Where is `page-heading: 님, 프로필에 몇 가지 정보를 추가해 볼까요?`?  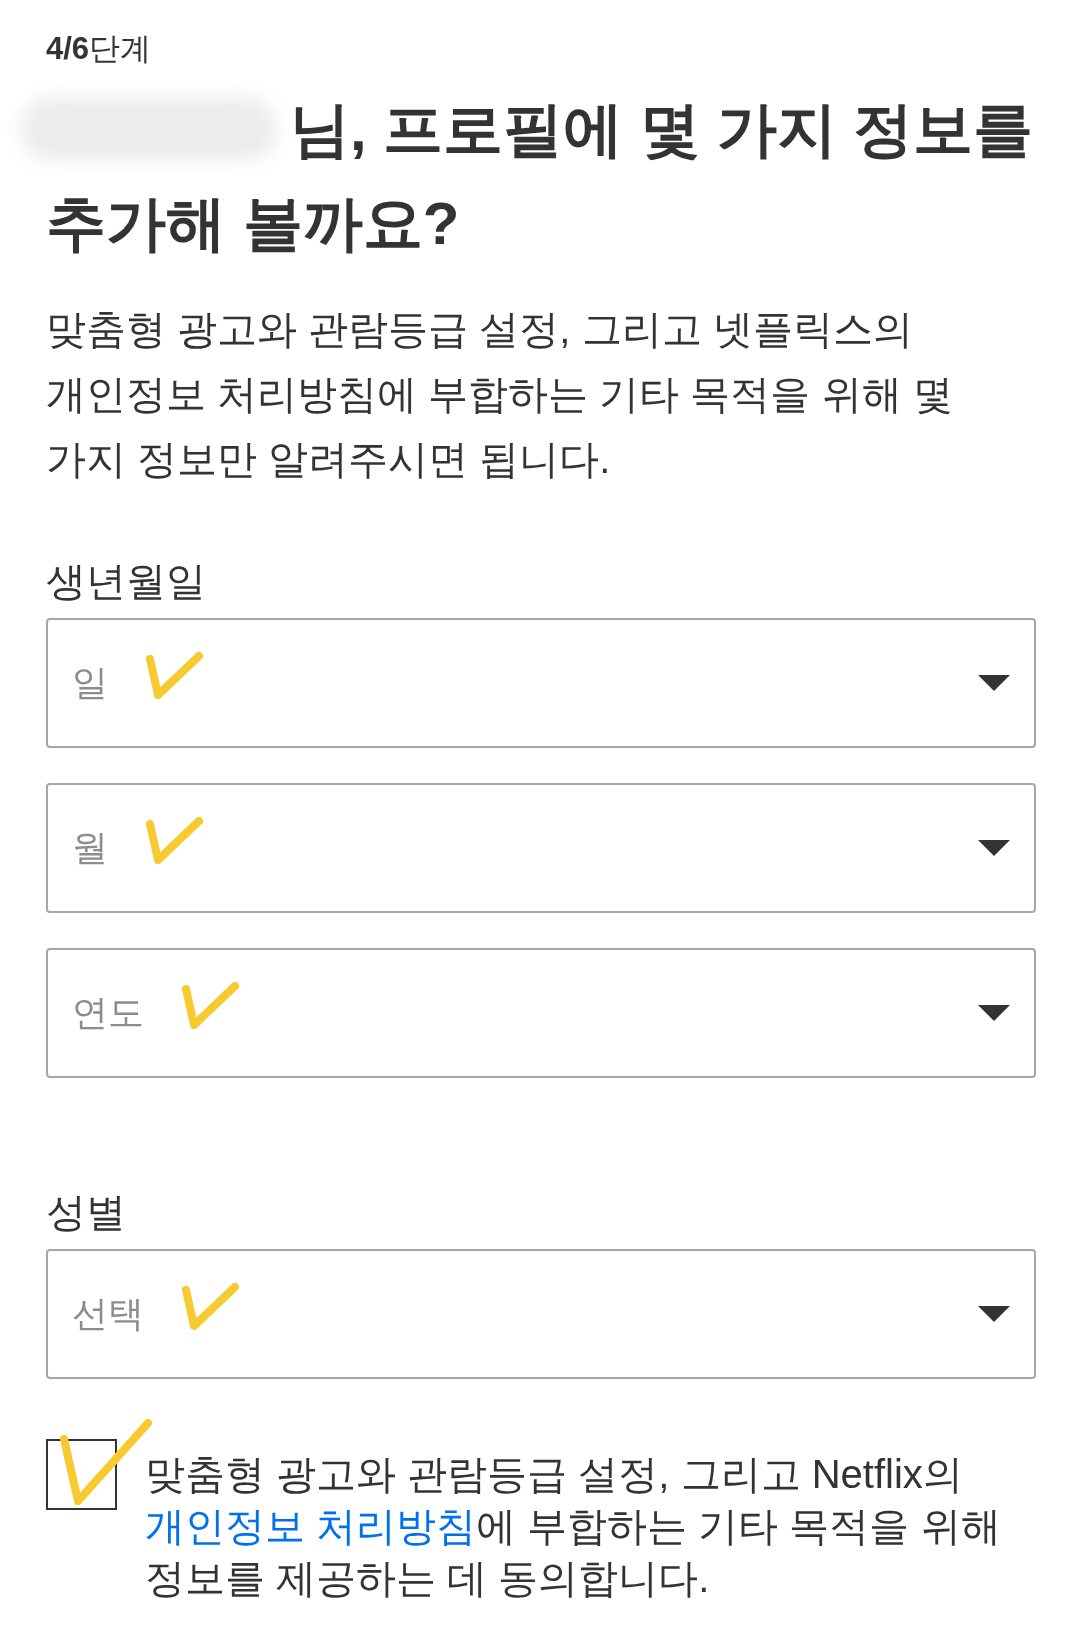
page-heading: 님, 프로필에 몇 가지 정보를 추가해 볼까요? is located at coordinates (540, 177).